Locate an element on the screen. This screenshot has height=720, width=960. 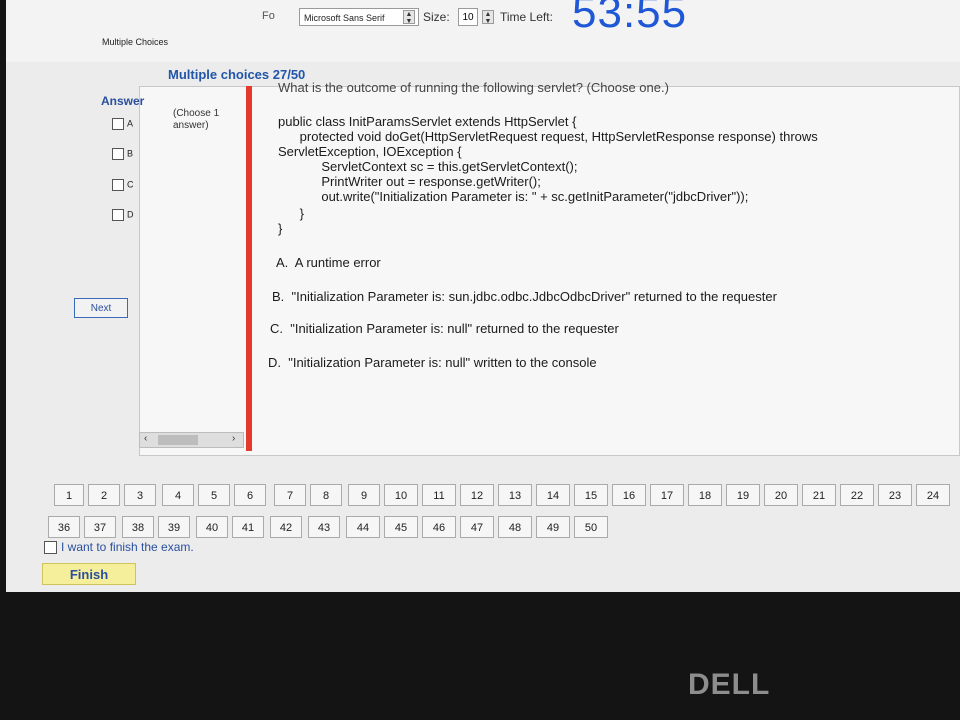
question-number-button: 5 is located at coordinates (214, 495).